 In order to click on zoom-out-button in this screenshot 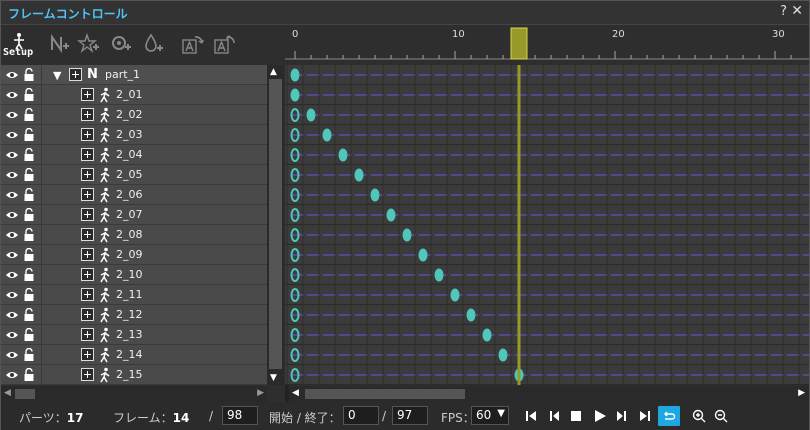, I will do `click(721, 416)`.